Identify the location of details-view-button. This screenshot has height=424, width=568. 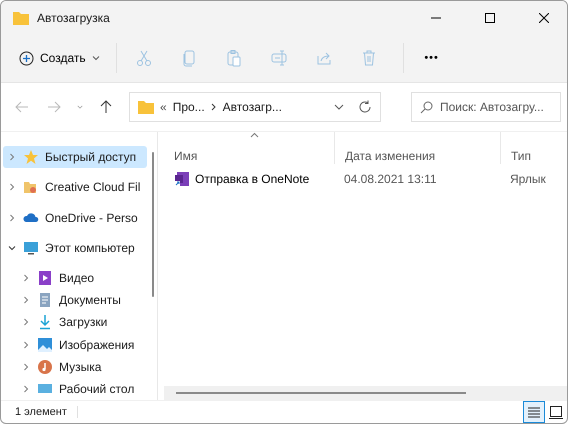
(534, 412).